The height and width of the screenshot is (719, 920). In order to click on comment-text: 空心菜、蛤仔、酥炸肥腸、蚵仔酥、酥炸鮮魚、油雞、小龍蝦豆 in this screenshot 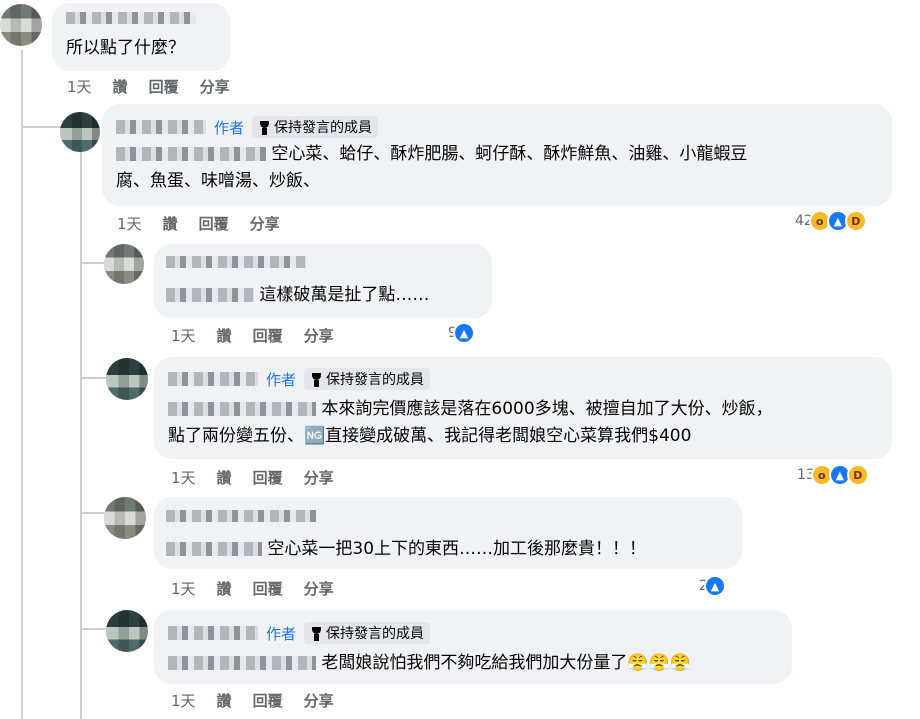, I will do `click(431, 154)`.